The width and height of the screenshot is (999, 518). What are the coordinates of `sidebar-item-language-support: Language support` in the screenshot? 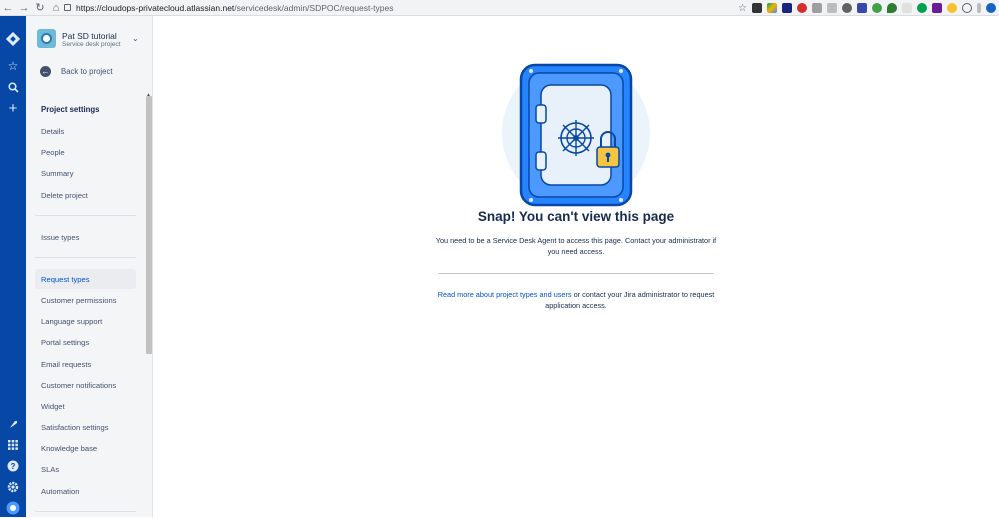 It's located at (85, 321).